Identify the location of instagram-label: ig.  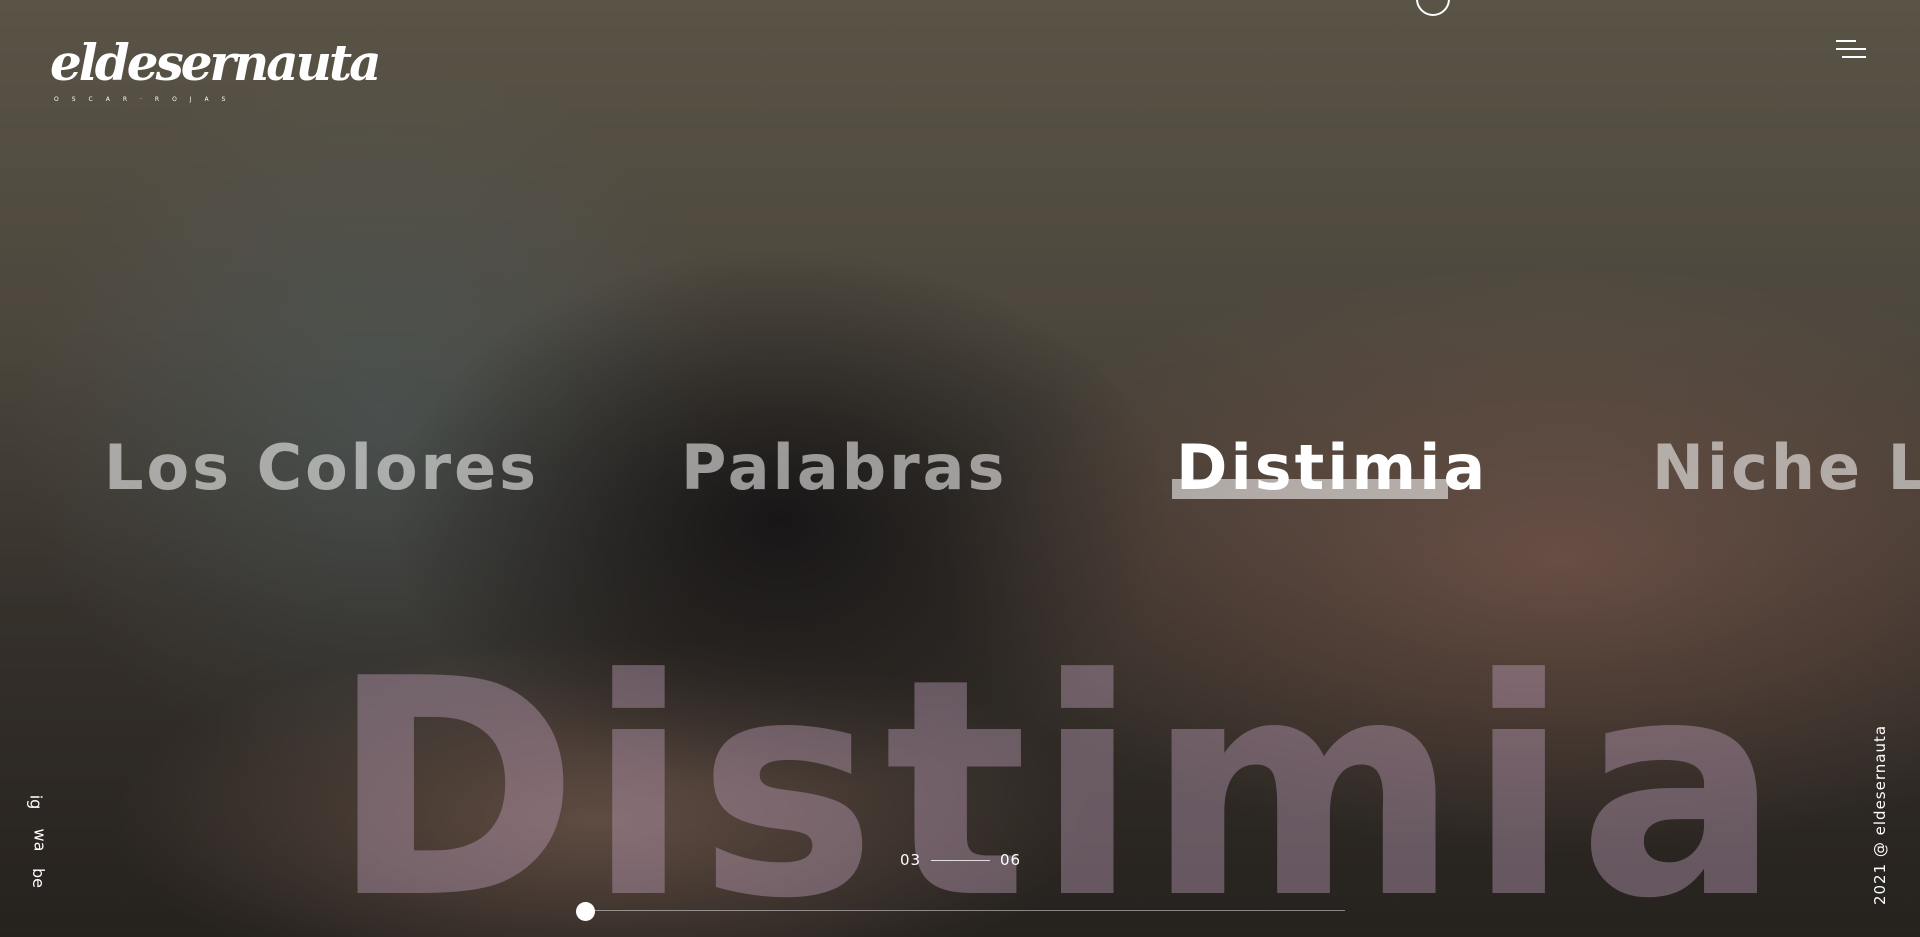
(36, 802).